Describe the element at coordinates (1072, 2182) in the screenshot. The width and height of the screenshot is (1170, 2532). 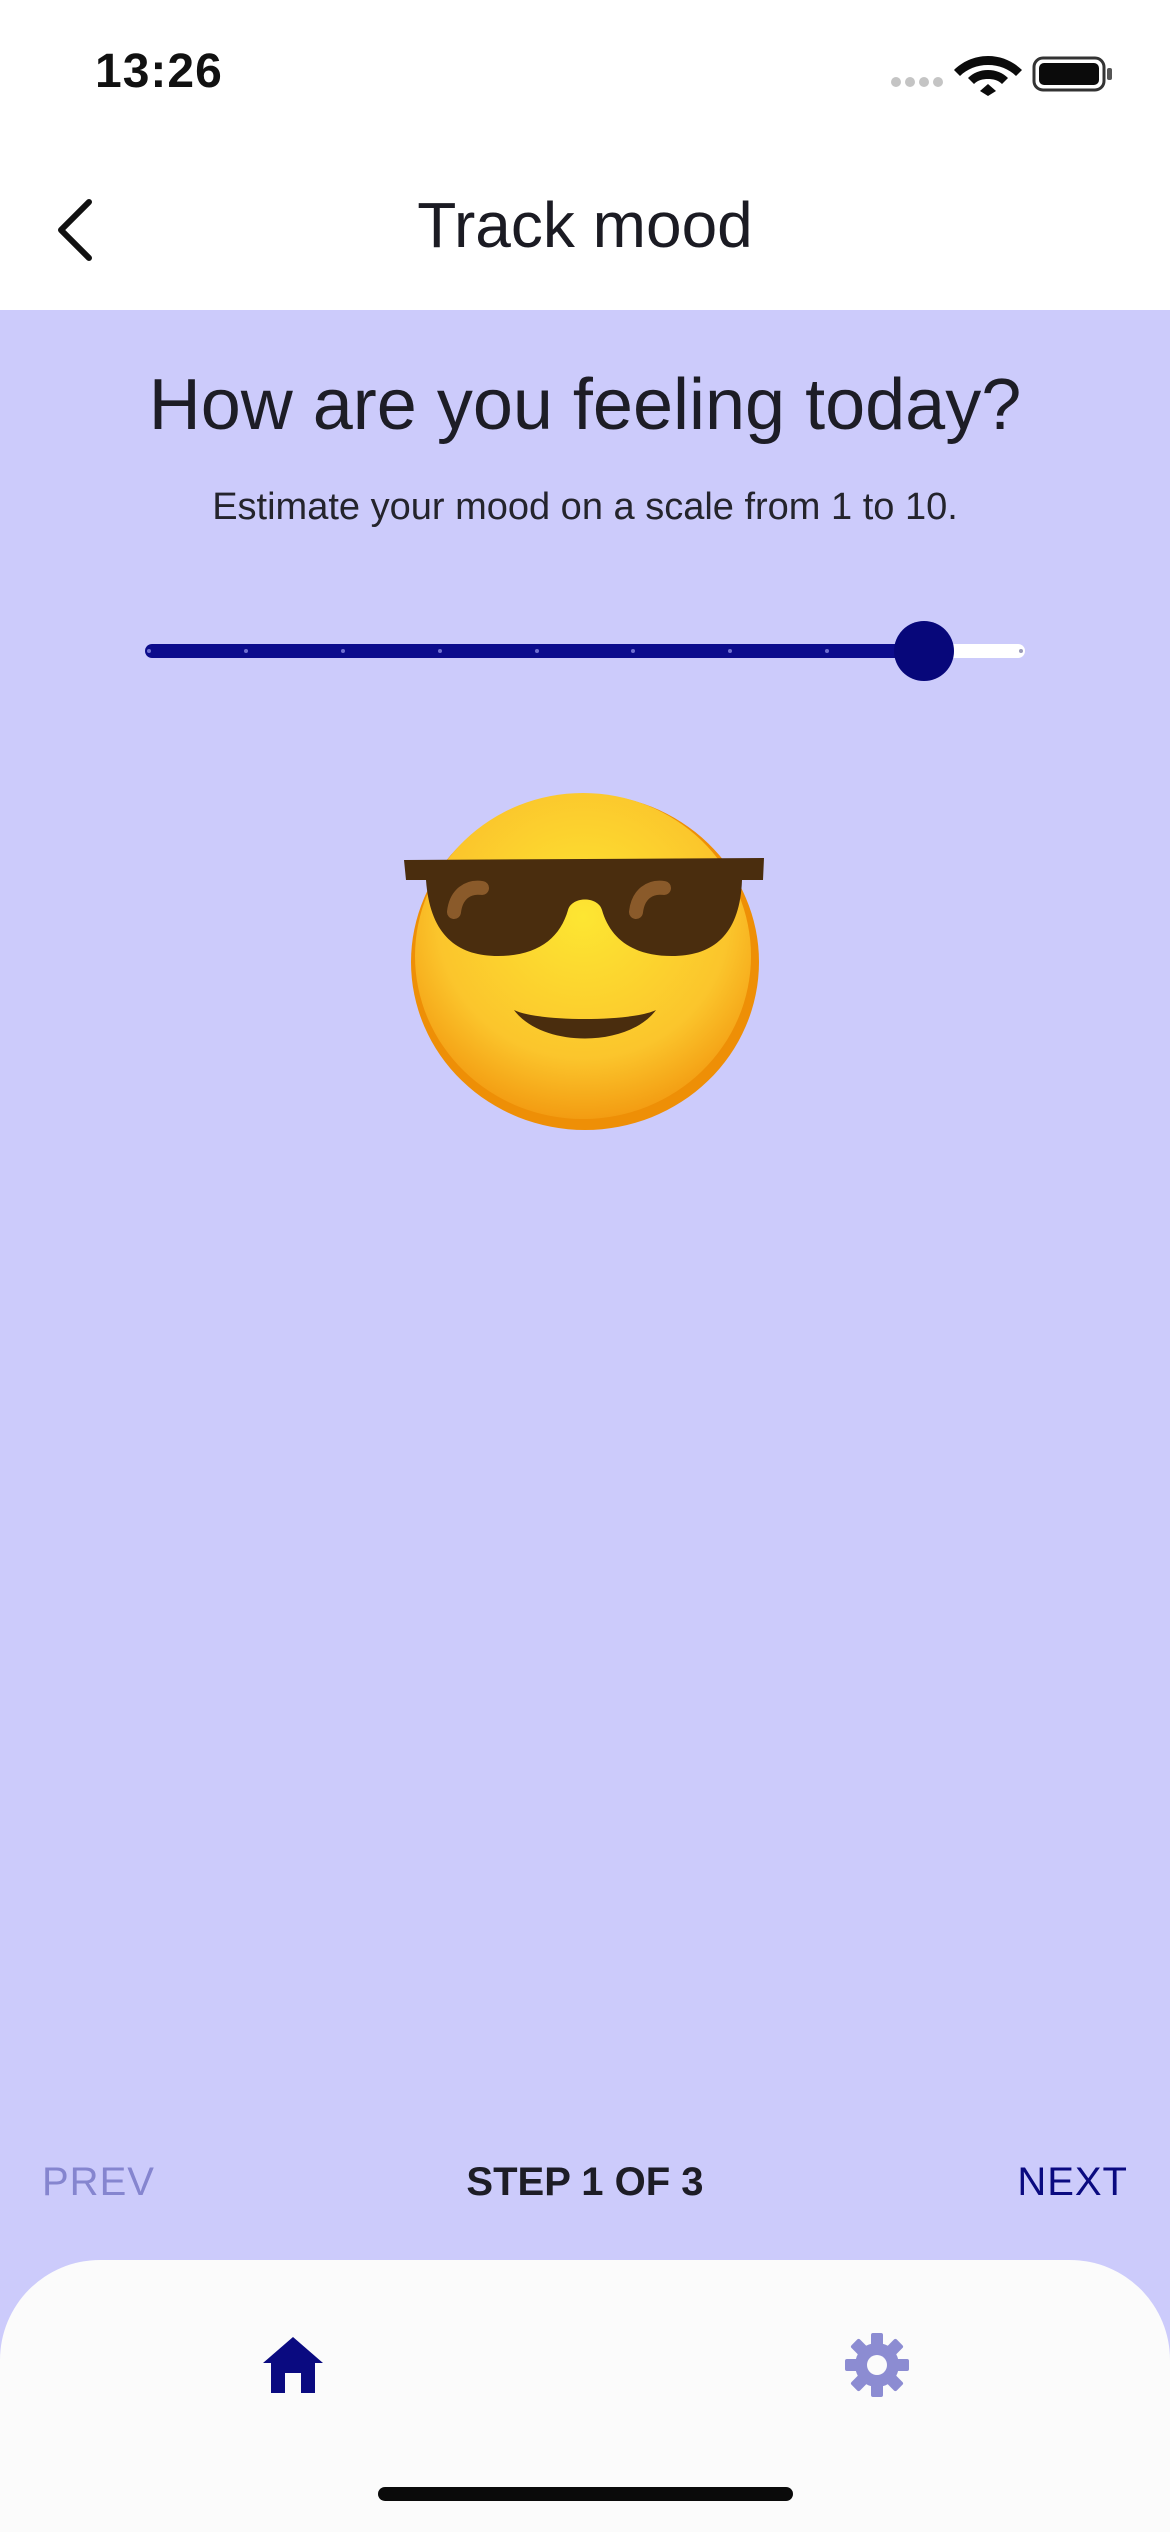
I see `next-button: NEXT` at that location.